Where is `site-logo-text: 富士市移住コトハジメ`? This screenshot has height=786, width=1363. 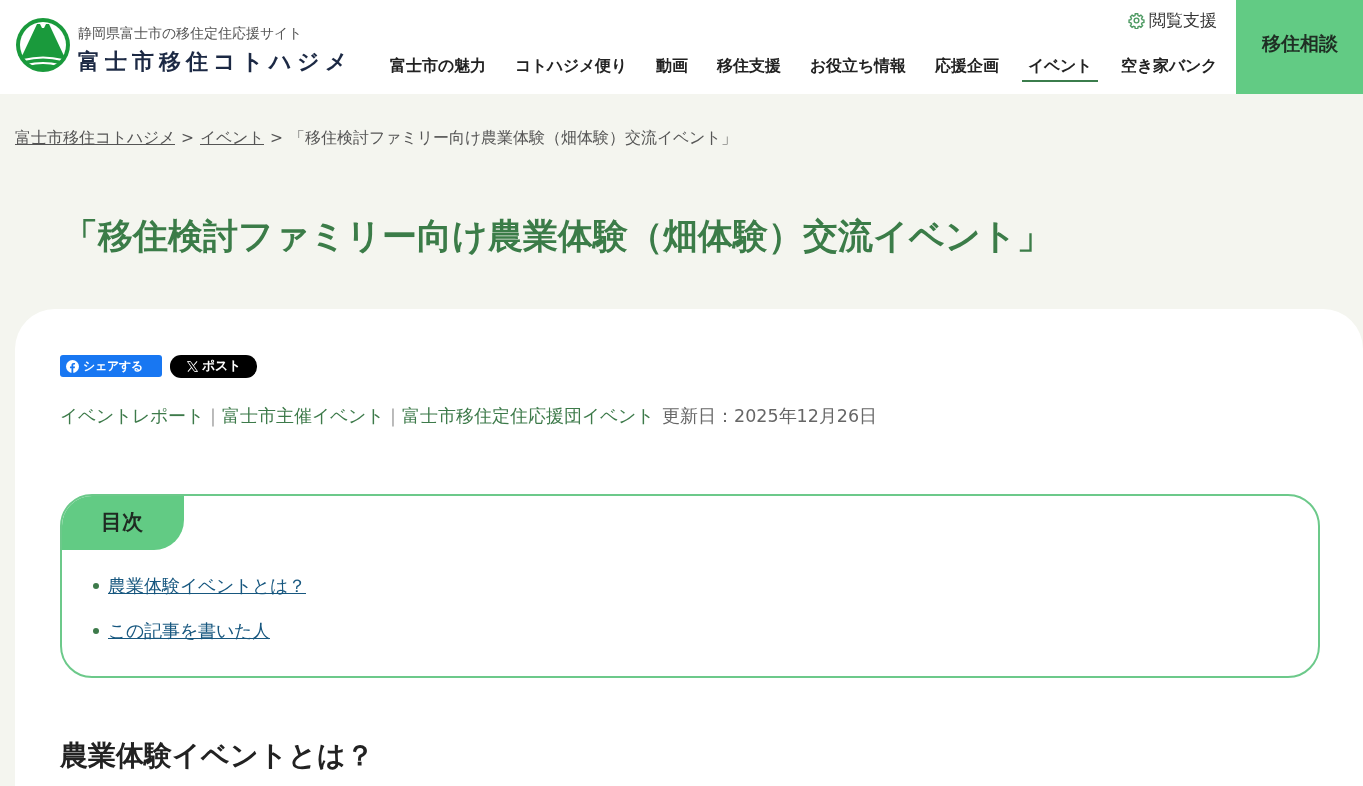
site-logo-text: 富士市移住コトハジメ is located at coordinates (215, 61).